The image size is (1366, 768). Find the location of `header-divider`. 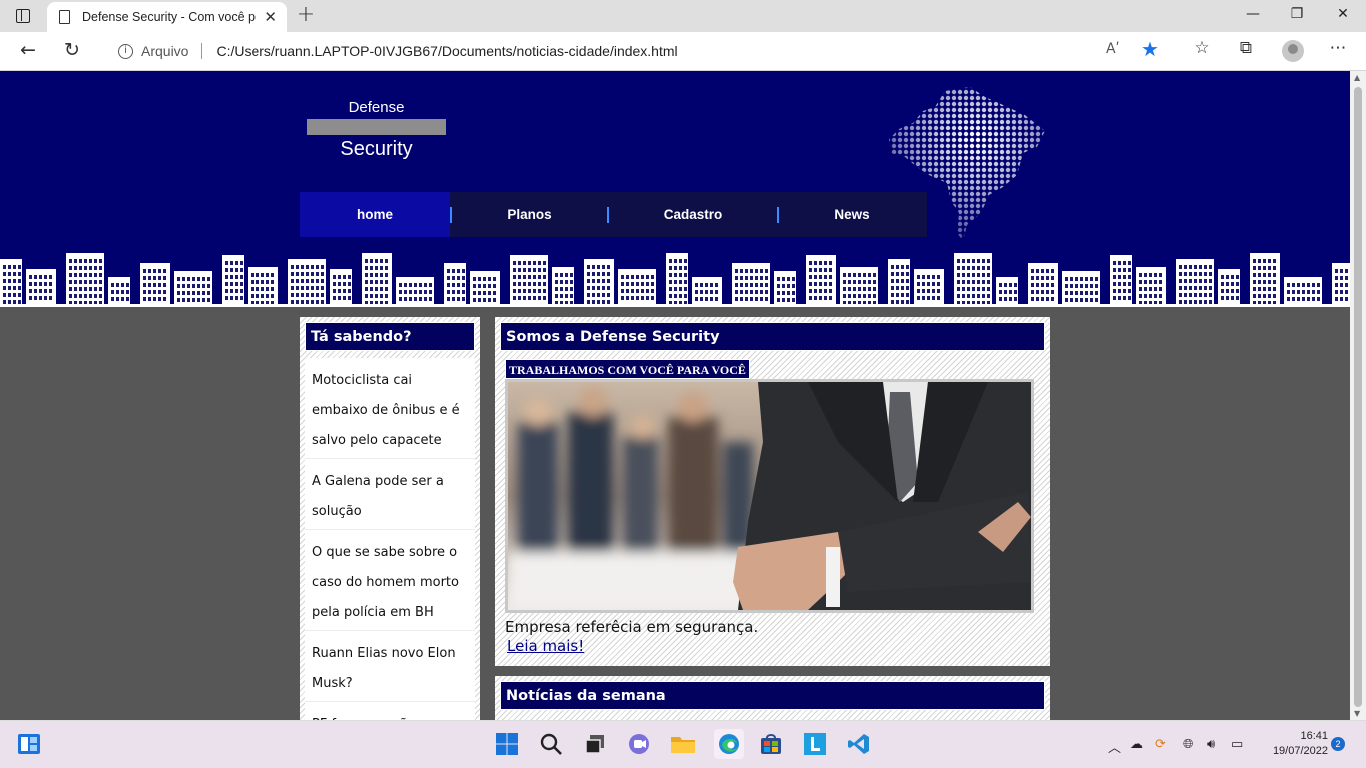

header-divider is located at coordinates (675, 305).